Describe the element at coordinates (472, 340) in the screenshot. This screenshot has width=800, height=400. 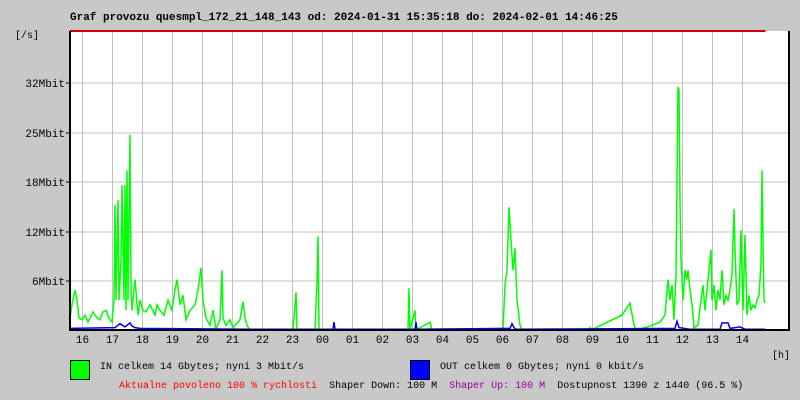
I see `x-tick-label: 05` at that location.